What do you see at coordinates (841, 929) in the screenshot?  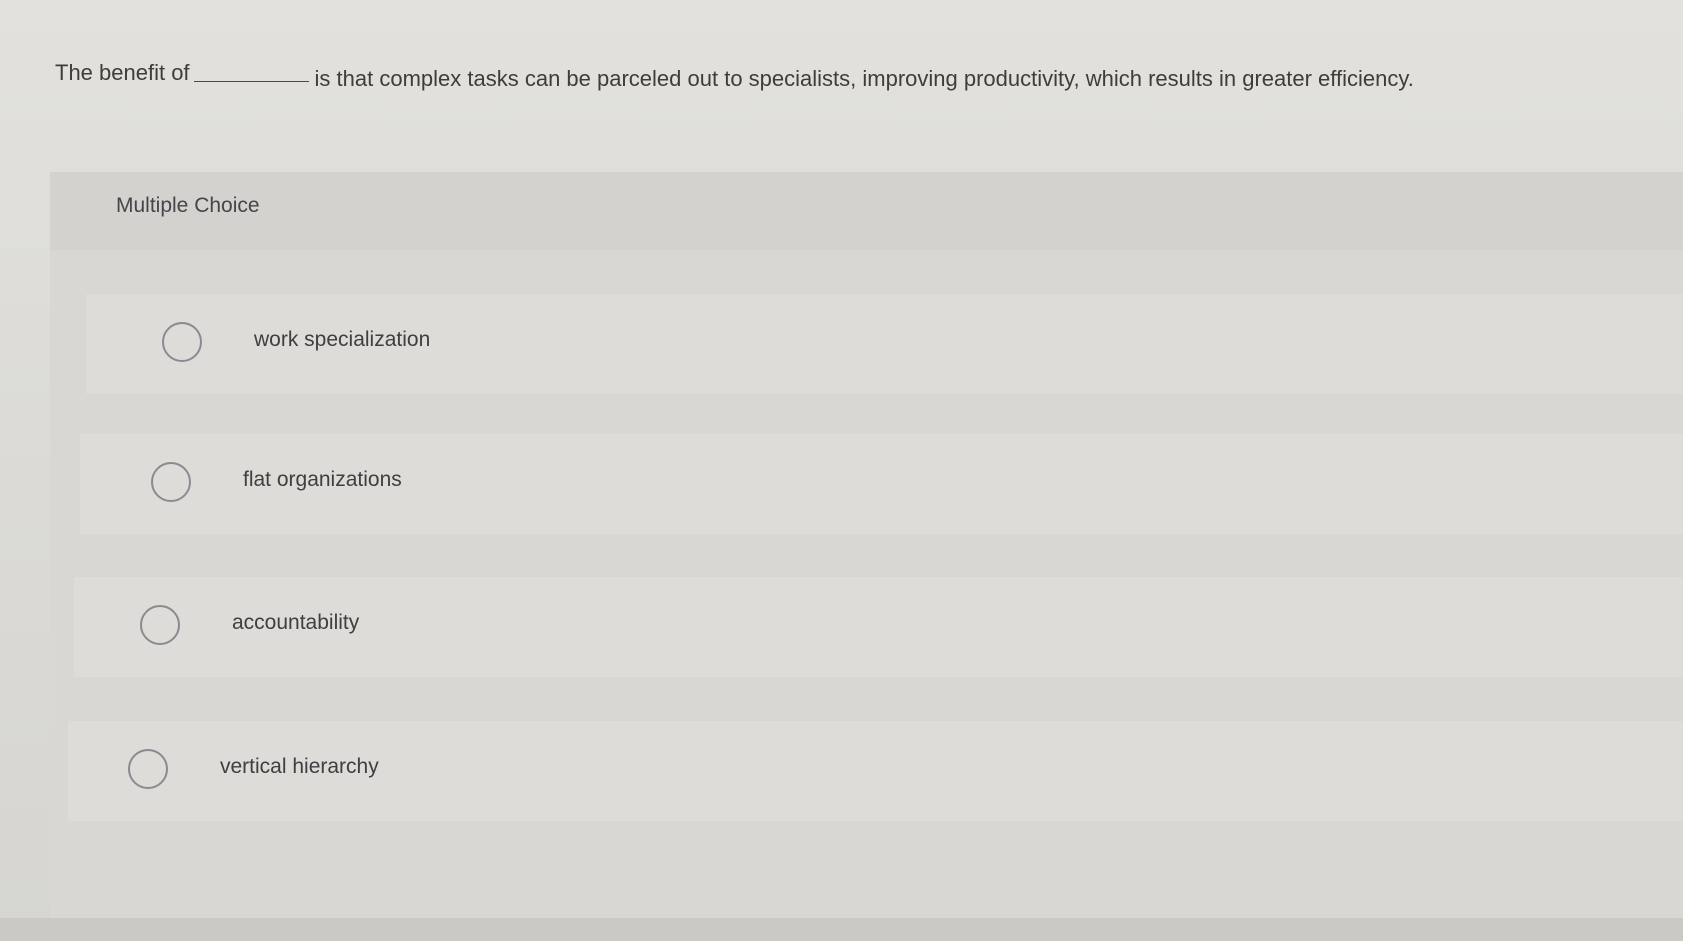 I see `bottom-edge` at bounding box center [841, 929].